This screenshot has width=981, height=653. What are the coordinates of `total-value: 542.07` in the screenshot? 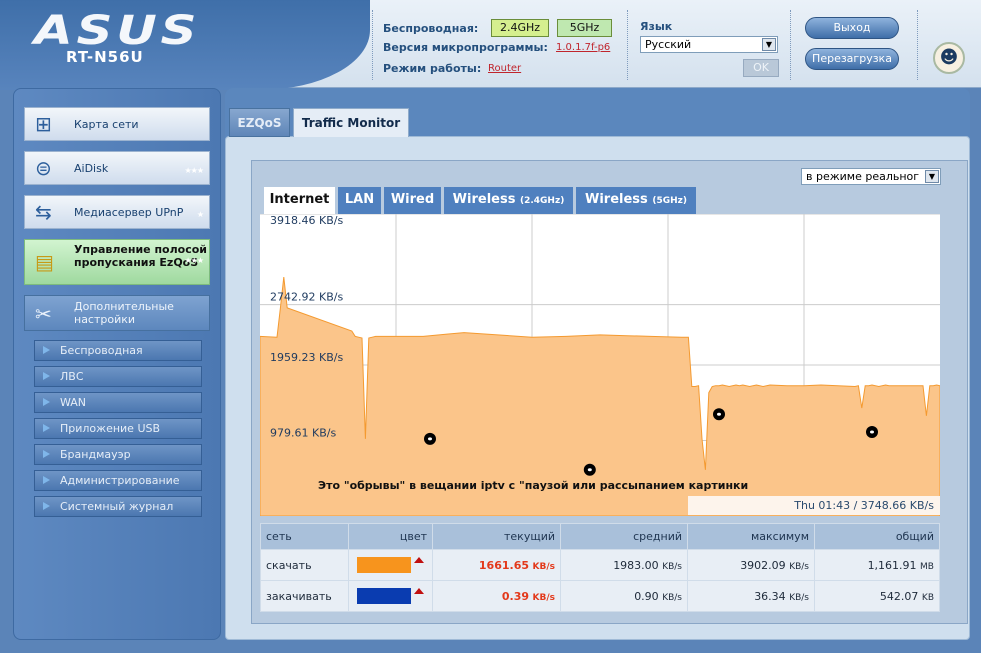 It's located at (899, 596).